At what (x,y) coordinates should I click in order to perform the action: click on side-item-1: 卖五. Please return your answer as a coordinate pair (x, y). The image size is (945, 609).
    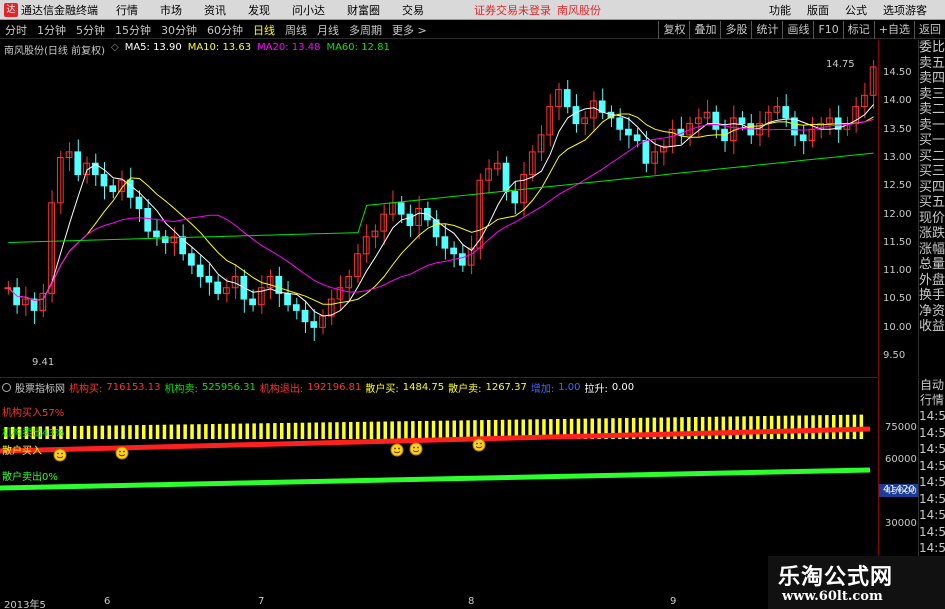
    Looking at the image, I should click on (932, 64).